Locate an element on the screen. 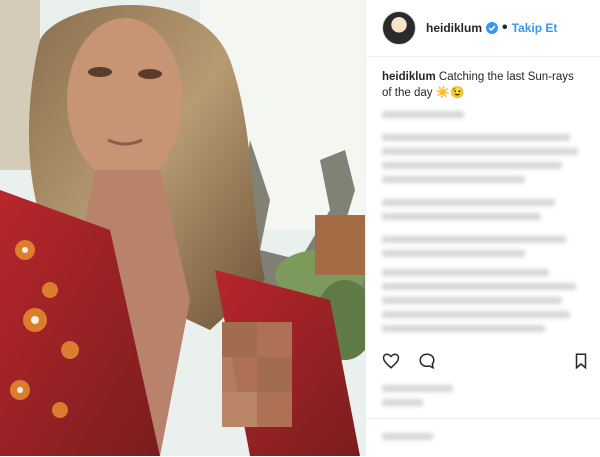  heart-icon is located at coordinates (391, 361).